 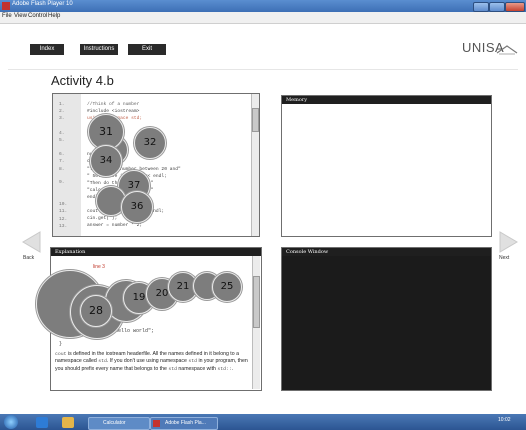 What do you see at coordinates (67, 165) in the screenshot?
I see `line-number-gutter` at bounding box center [67, 165].